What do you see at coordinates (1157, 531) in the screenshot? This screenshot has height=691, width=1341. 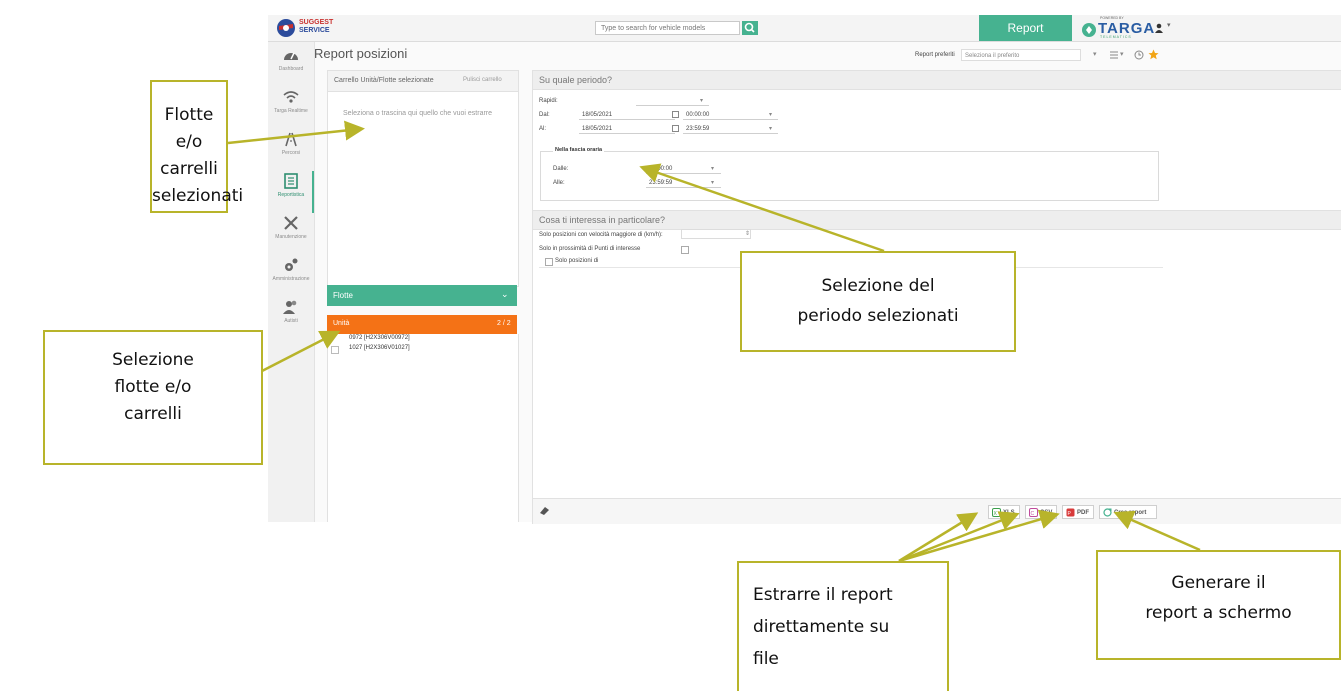 I see `arrow-create-report` at bounding box center [1157, 531].